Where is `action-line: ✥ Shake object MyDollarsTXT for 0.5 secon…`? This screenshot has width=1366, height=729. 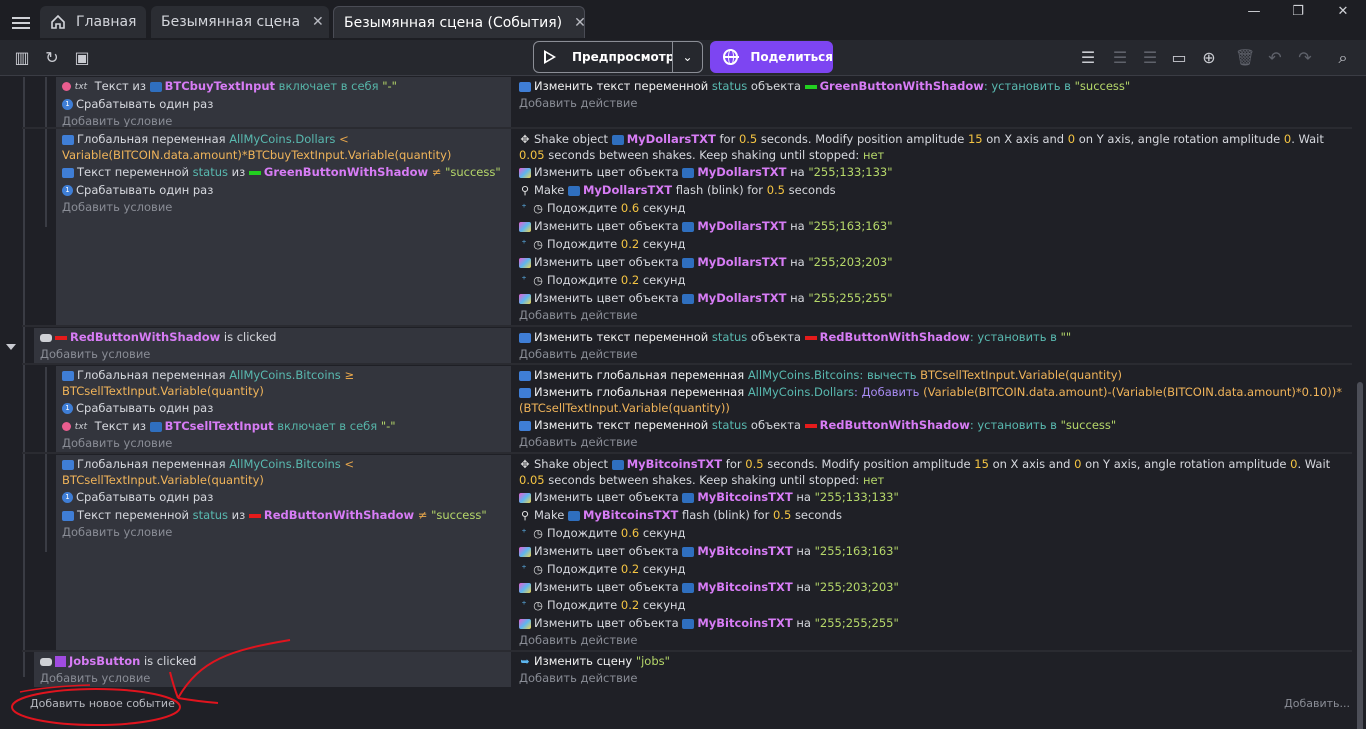
action-line: ✥ Shake object MyDollarsTXT for 0.5 secon… is located at coordinates (932, 146).